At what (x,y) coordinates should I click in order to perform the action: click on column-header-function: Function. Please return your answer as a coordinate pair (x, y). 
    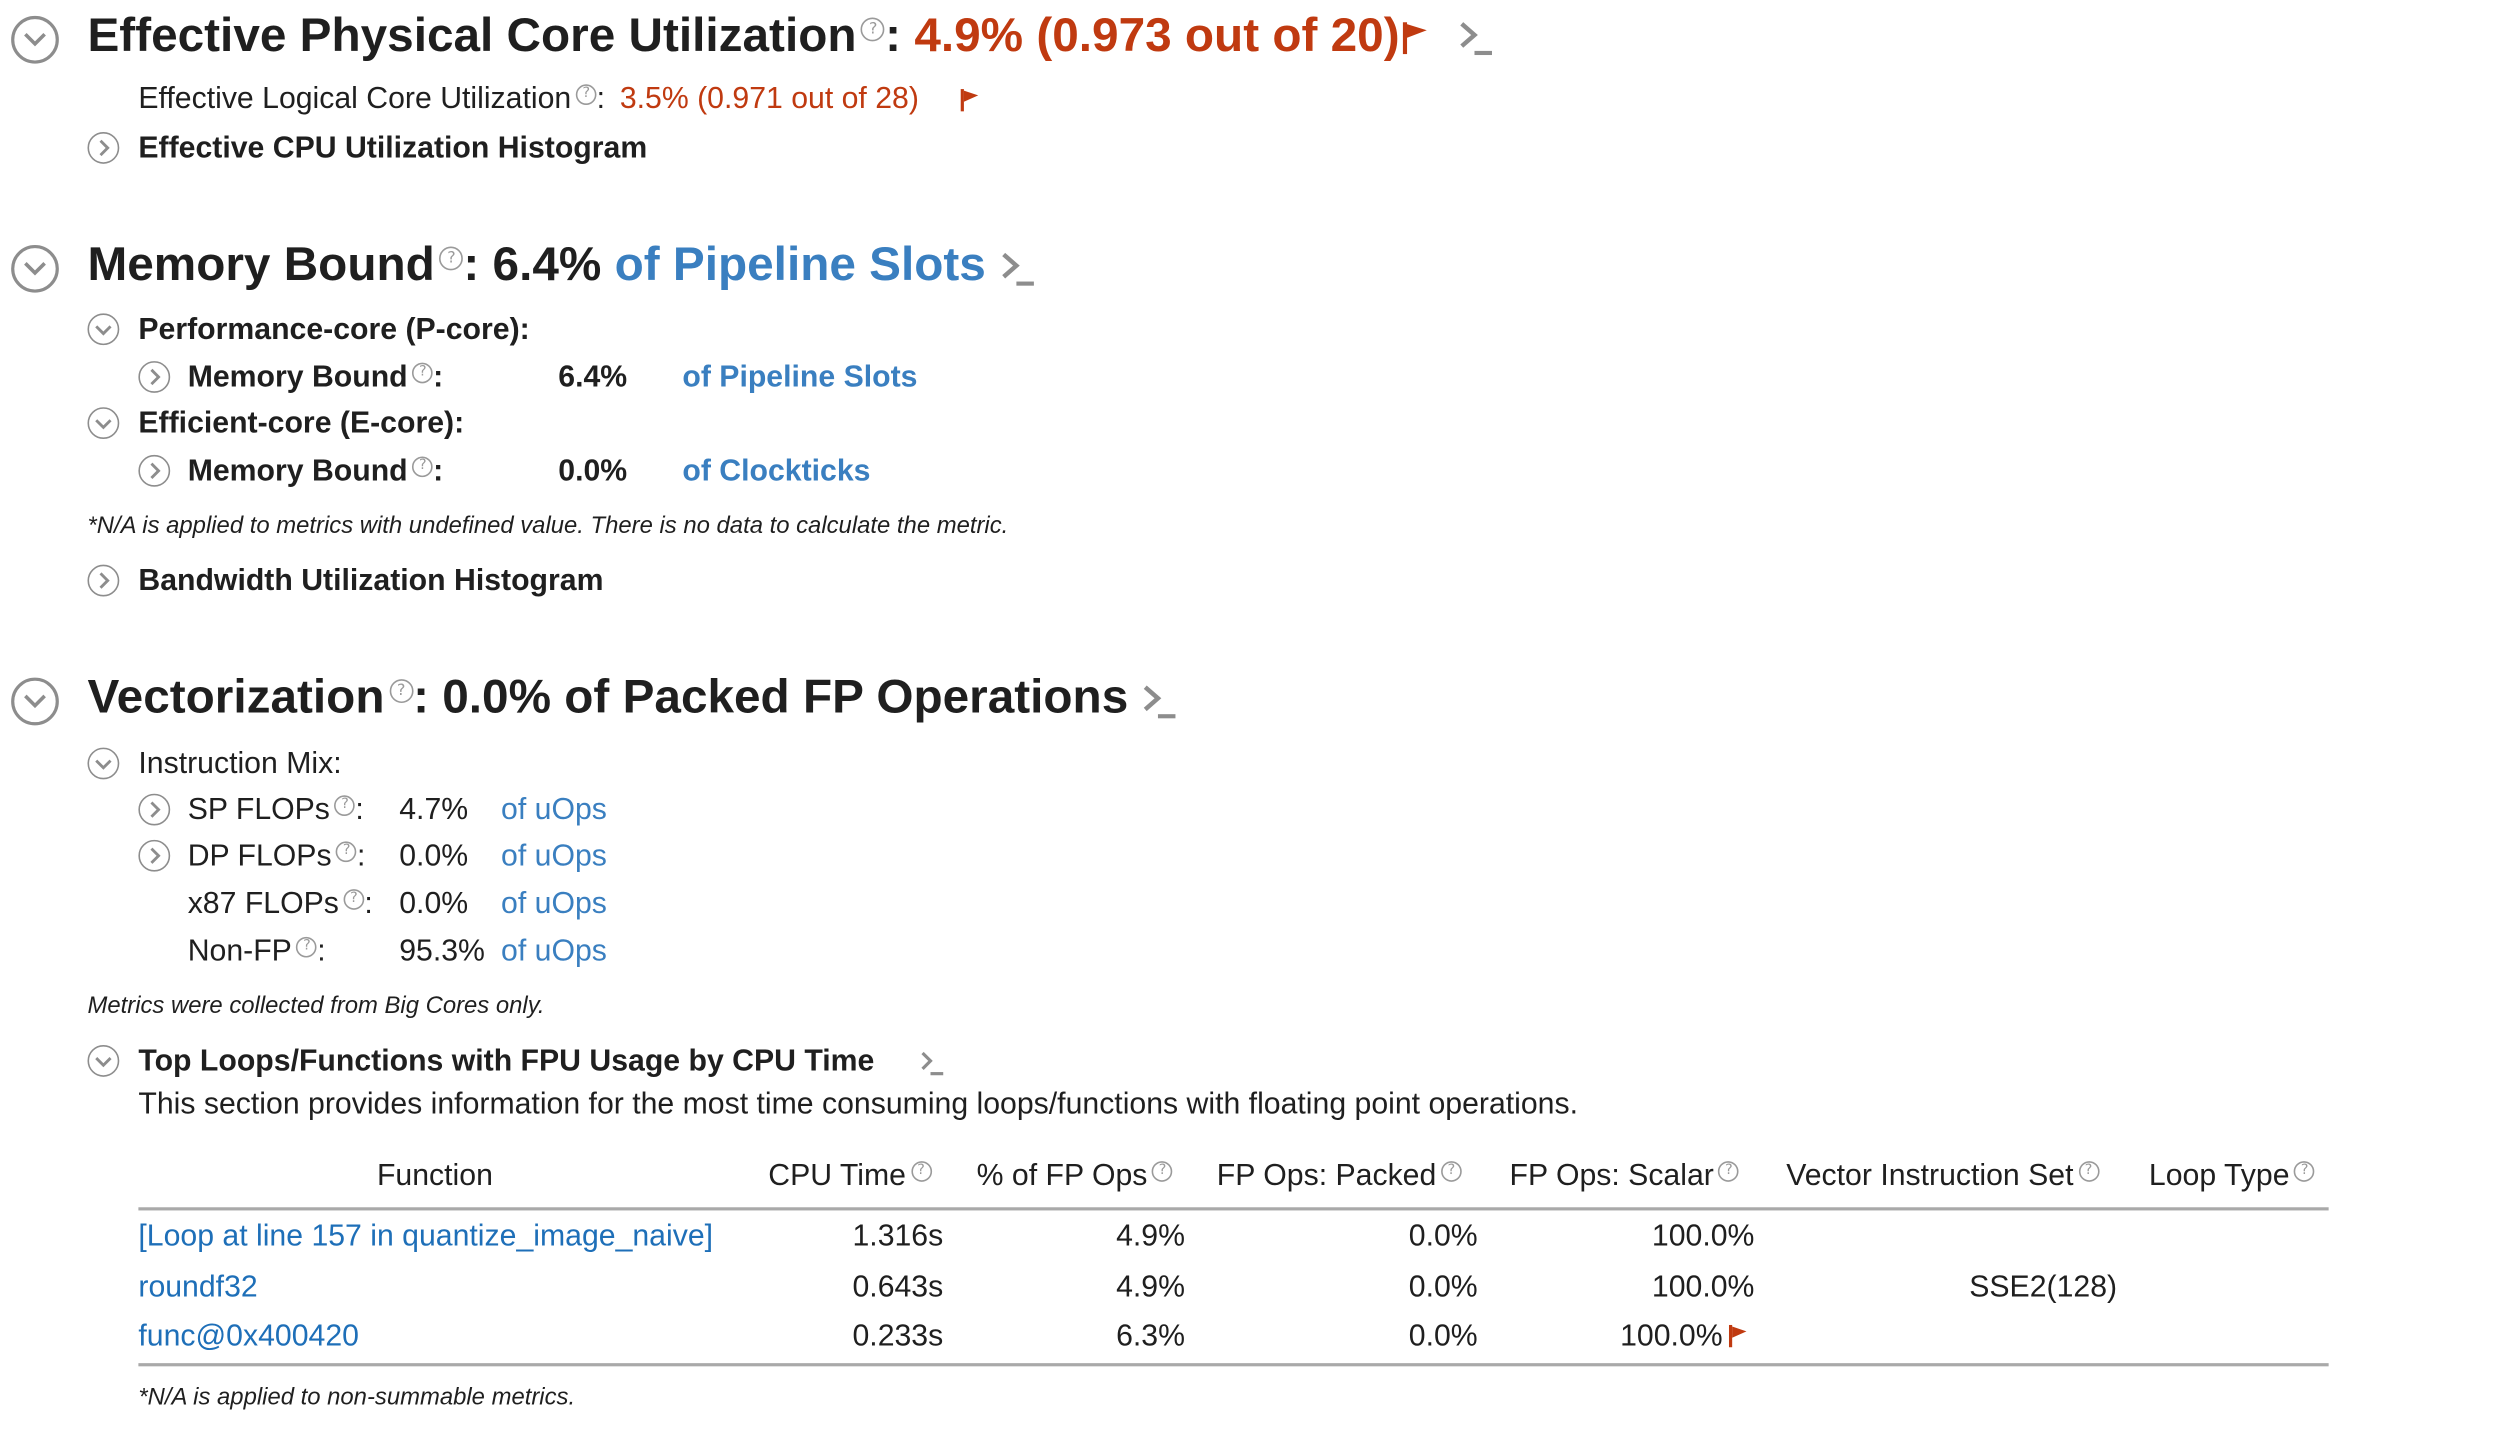
    Looking at the image, I should click on (435, 1177).